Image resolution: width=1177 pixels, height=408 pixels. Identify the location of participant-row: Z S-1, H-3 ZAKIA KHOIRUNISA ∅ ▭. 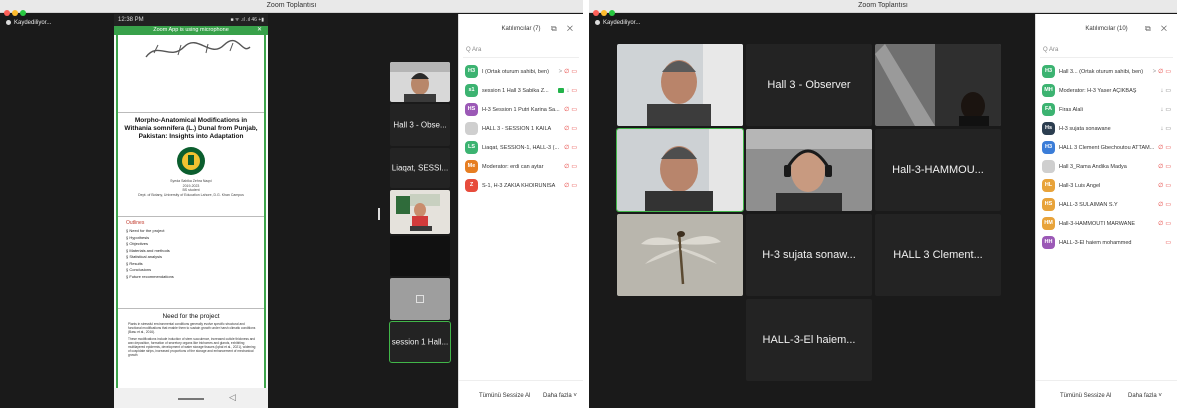
(521, 185).